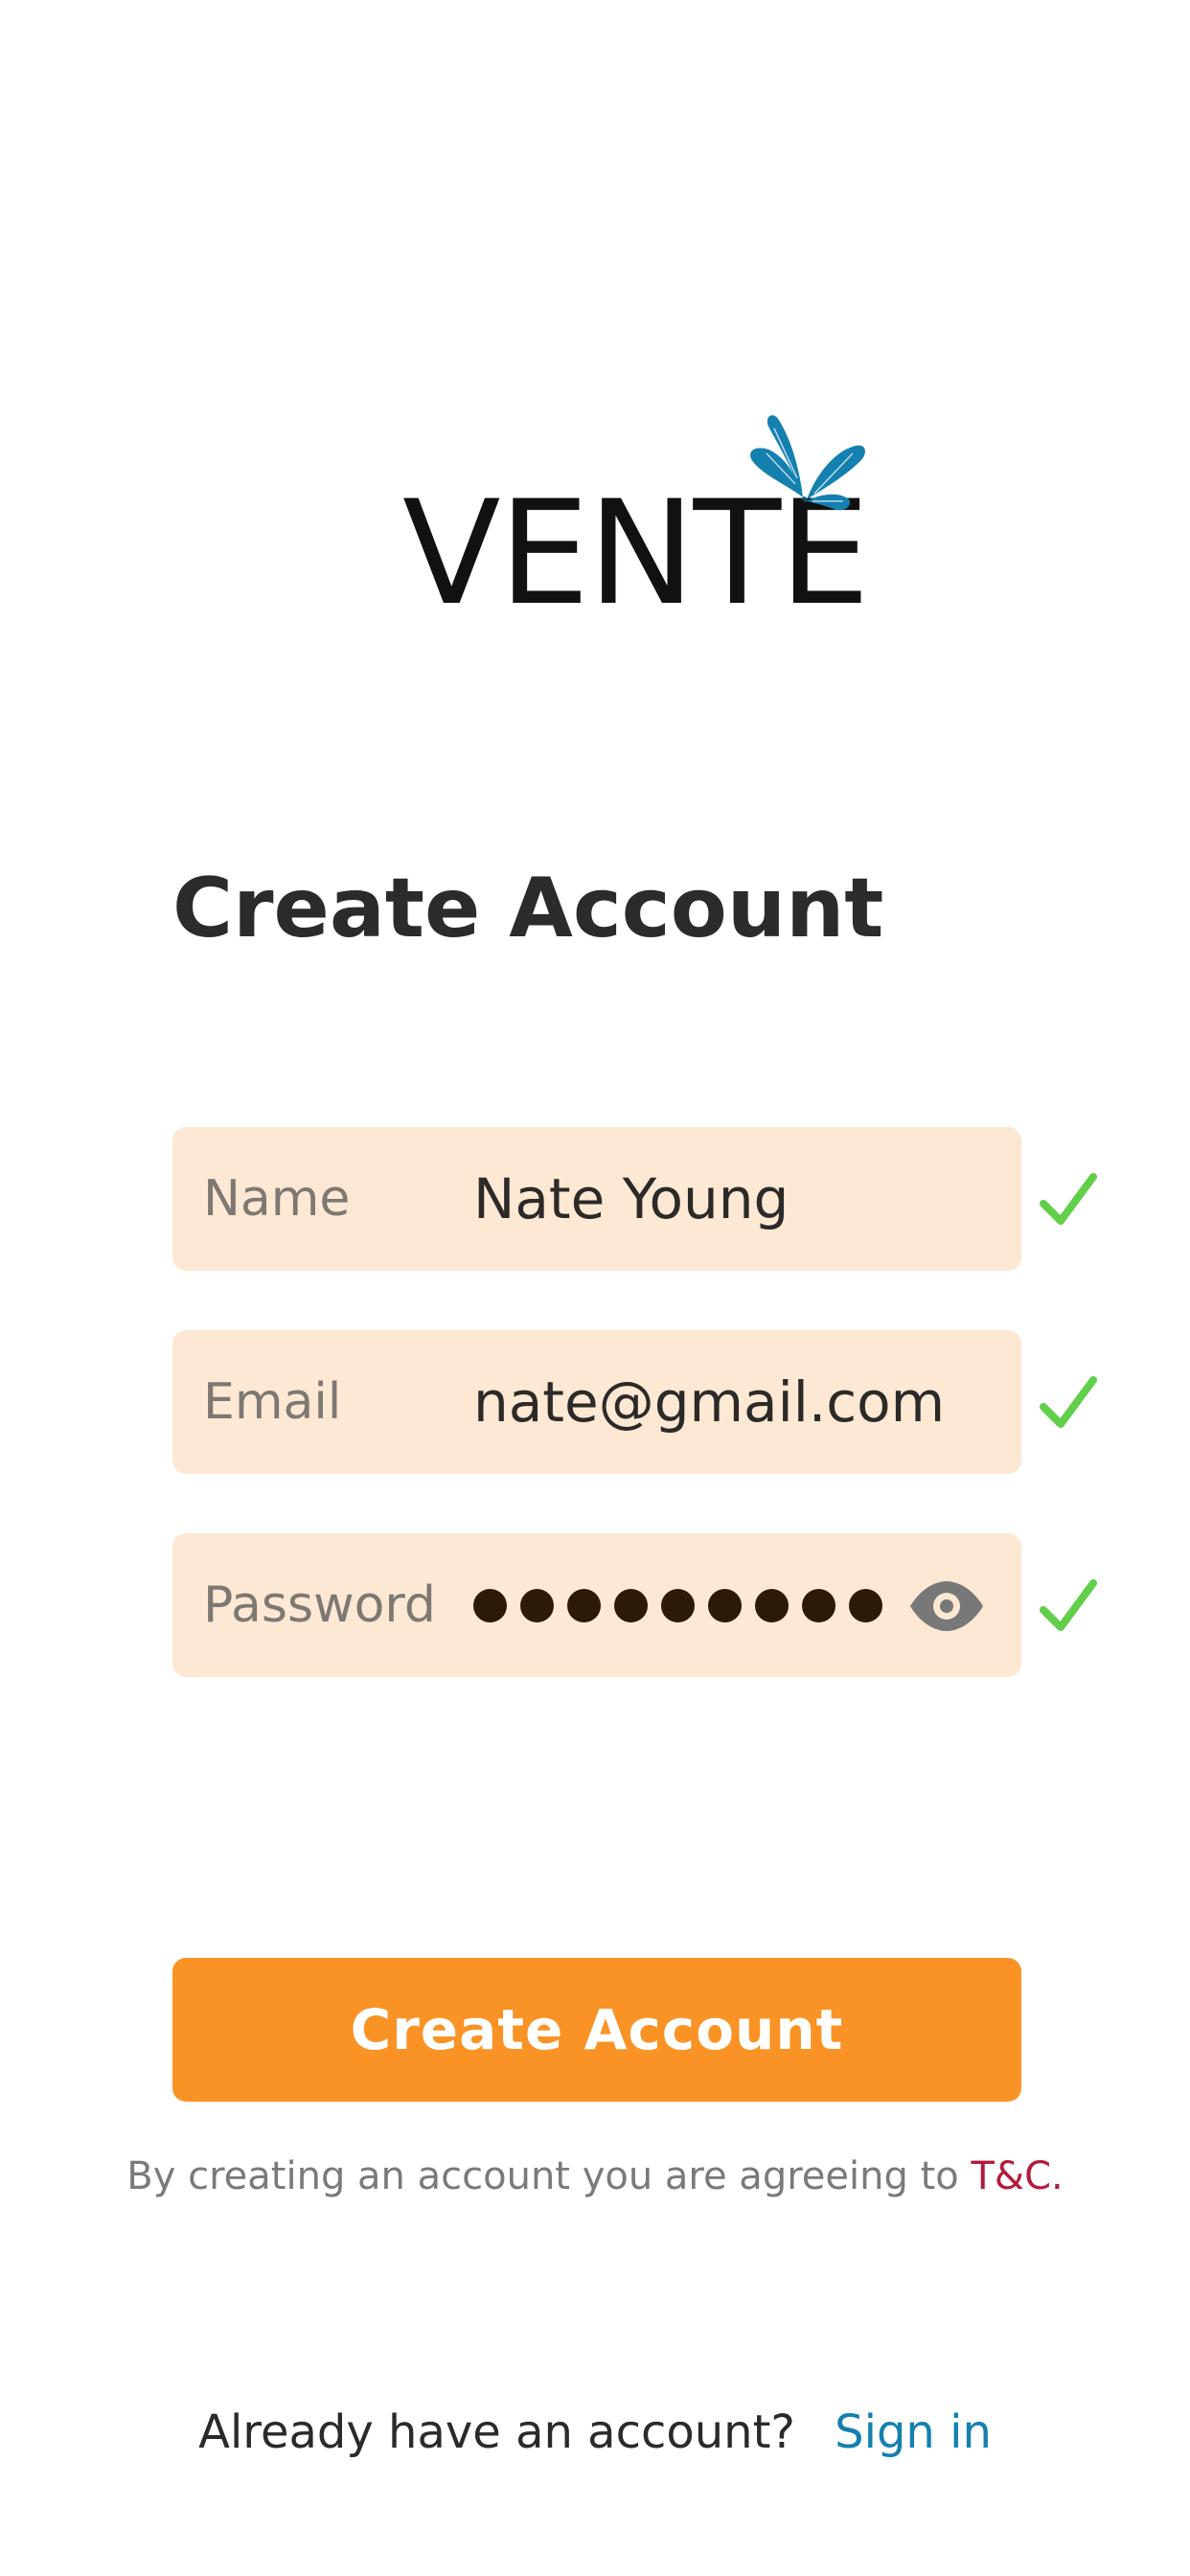  Describe the element at coordinates (947, 1606) in the screenshot. I see `eye-icon` at that location.